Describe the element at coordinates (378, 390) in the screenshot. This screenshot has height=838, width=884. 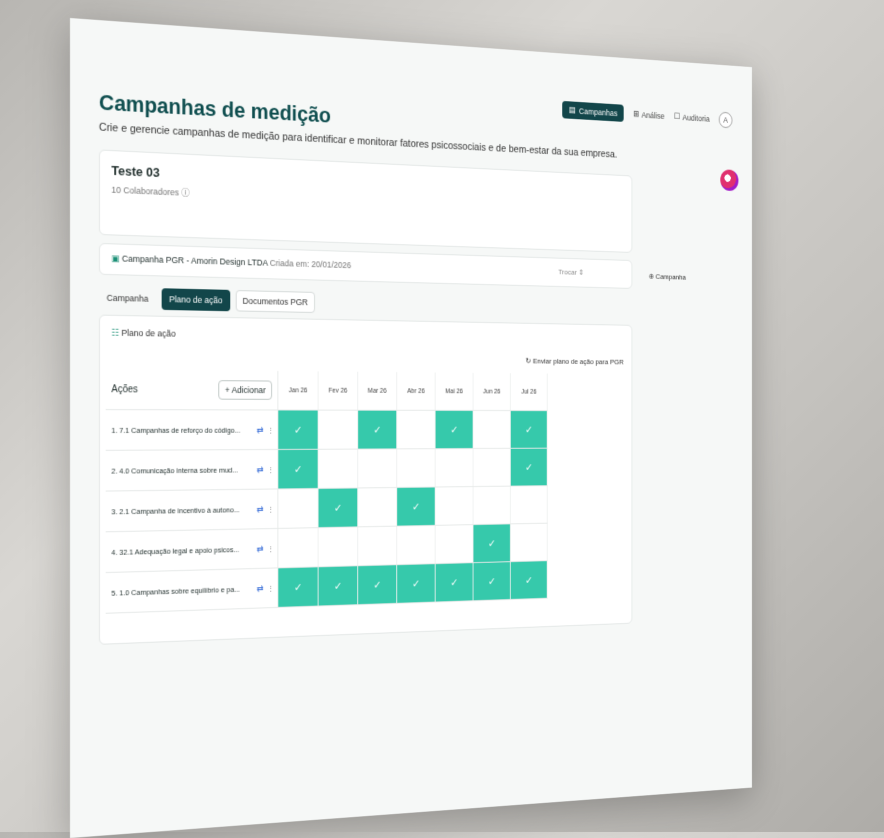
I see `month-header: Mar 26` at that location.